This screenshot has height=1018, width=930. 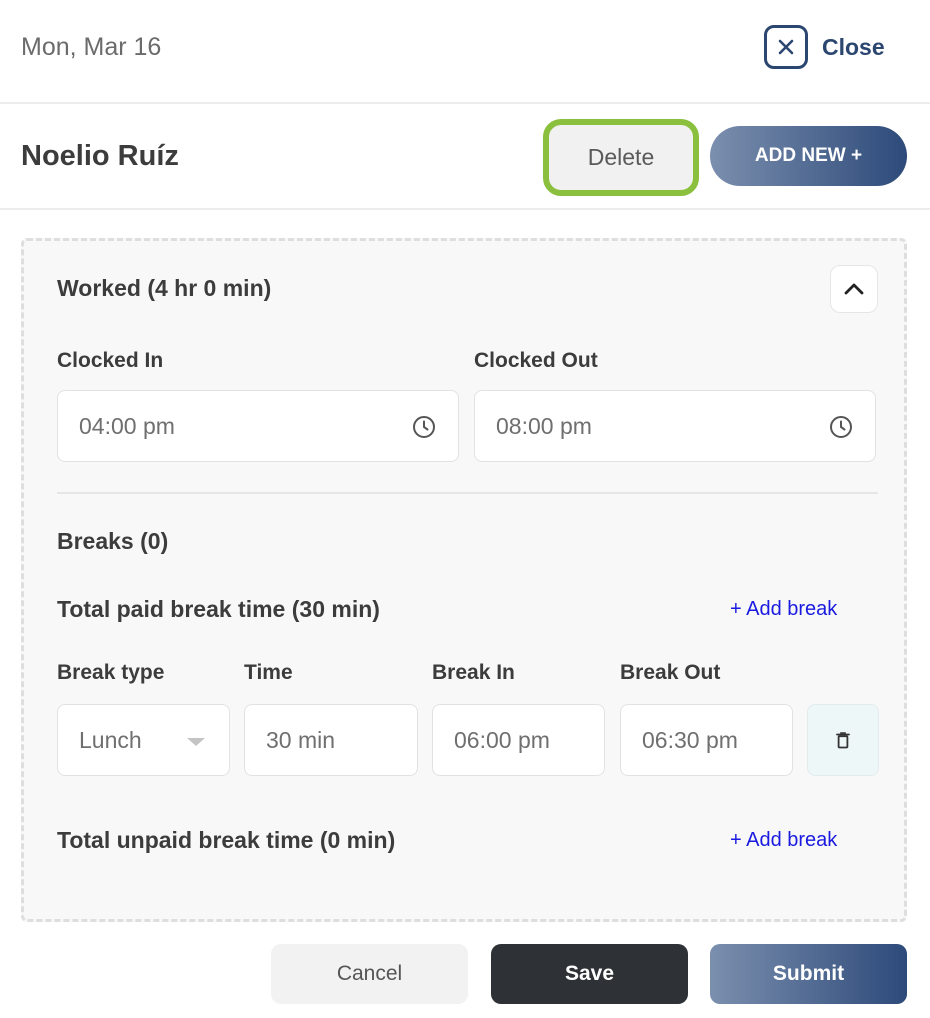 What do you see at coordinates (110, 739) in the screenshot?
I see `break-type-value: Lunch` at bounding box center [110, 739].